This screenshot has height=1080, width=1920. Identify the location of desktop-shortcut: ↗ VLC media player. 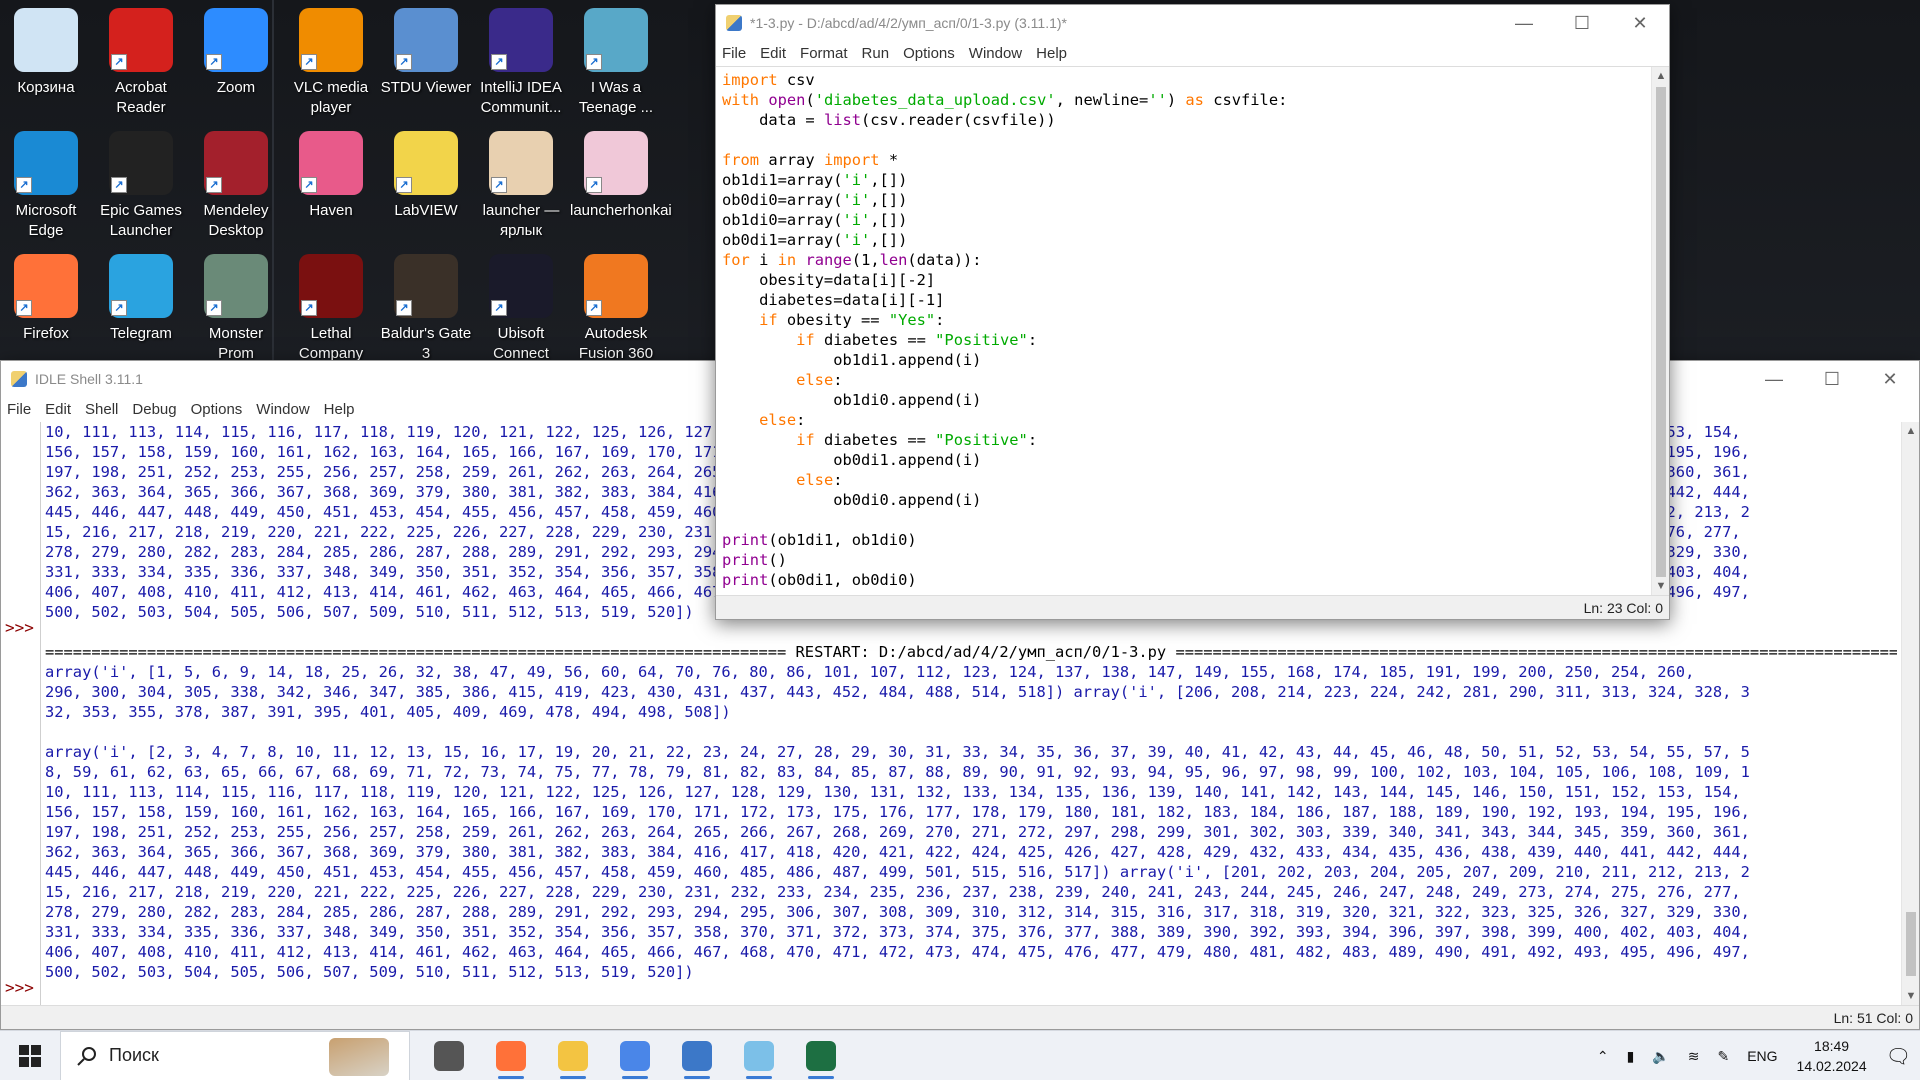
(331, 60).